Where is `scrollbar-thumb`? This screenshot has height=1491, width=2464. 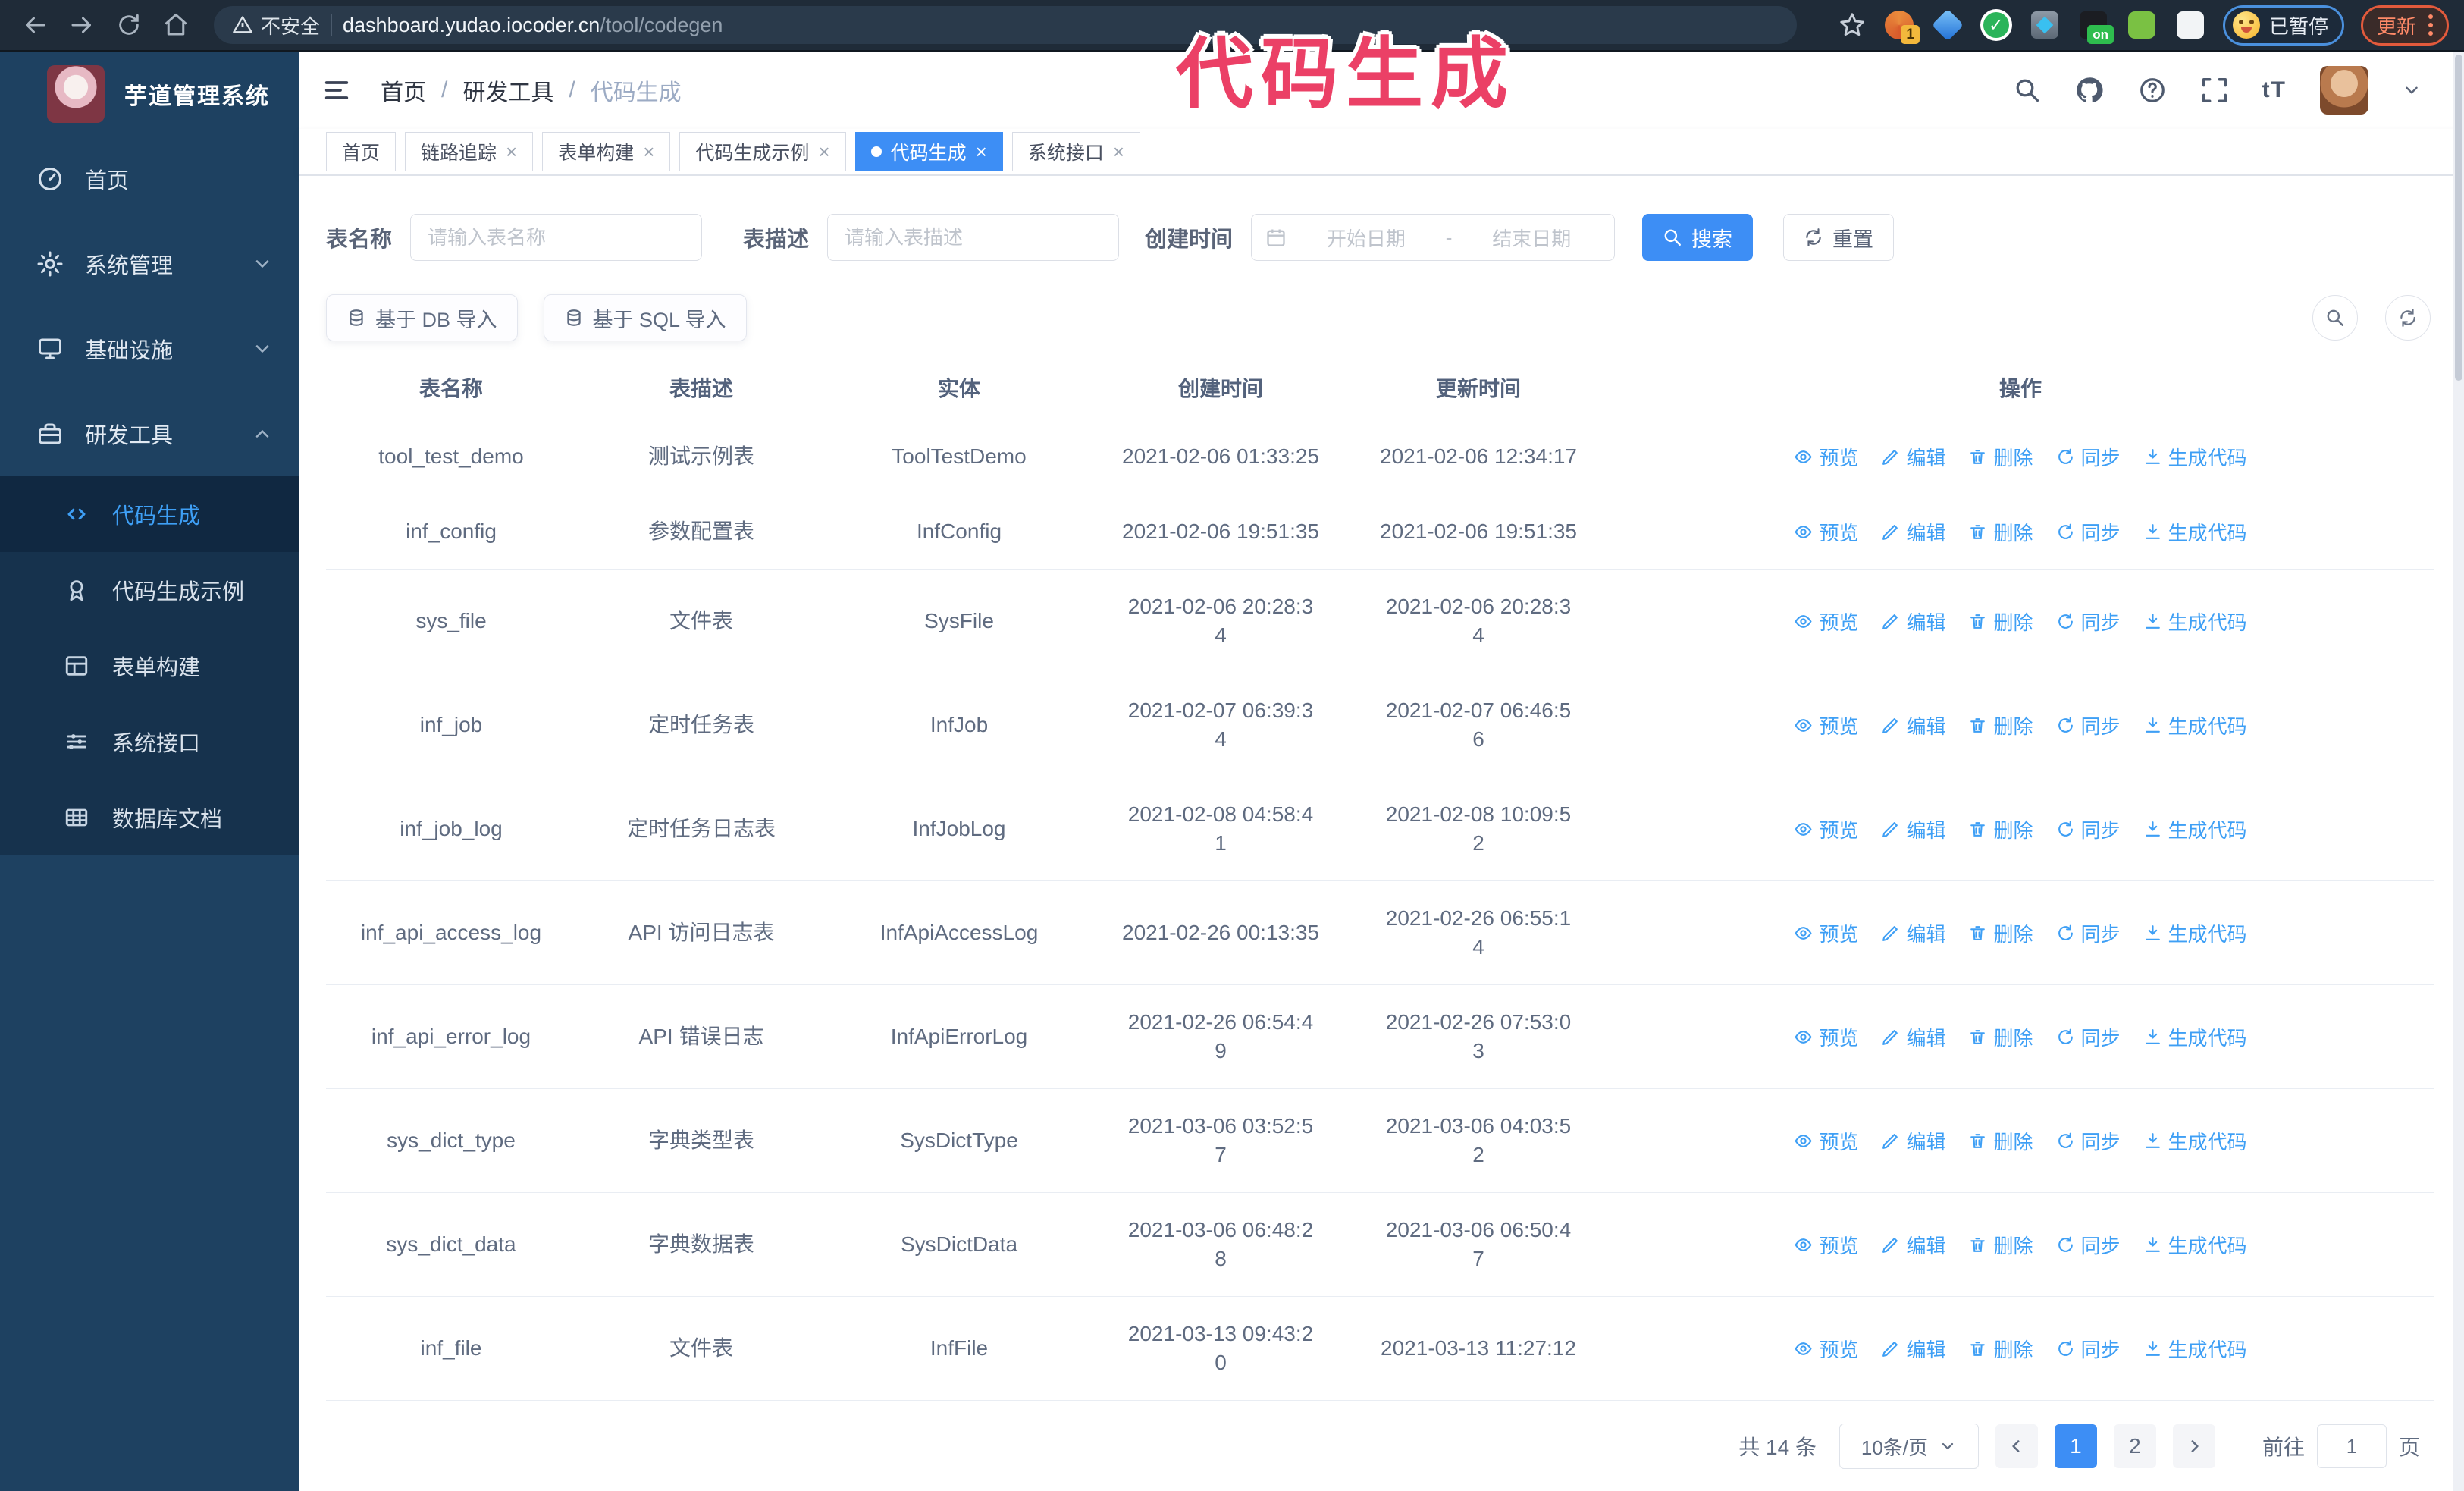 scrollbar-thumb is located at coordinates (2458, 218).